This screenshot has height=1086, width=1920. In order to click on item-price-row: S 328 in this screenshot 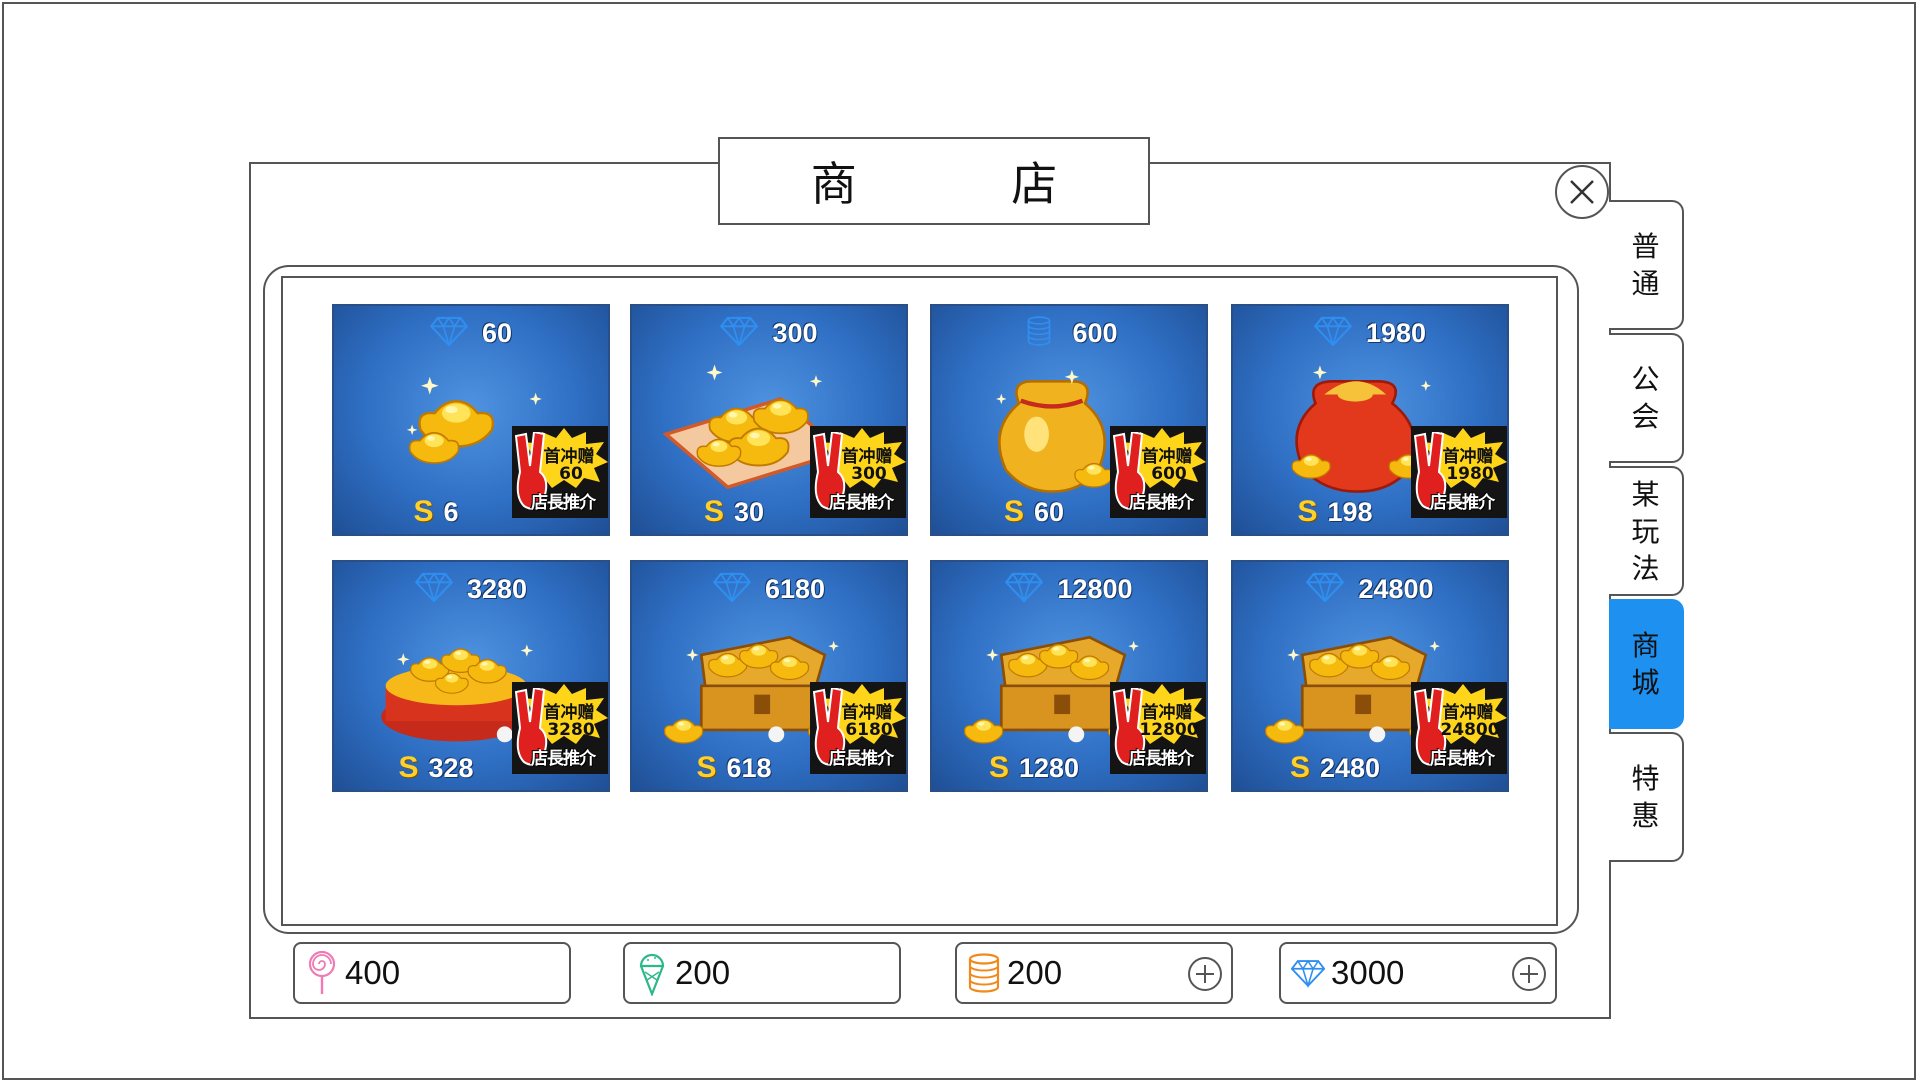, I will do `click(436, 768)`.